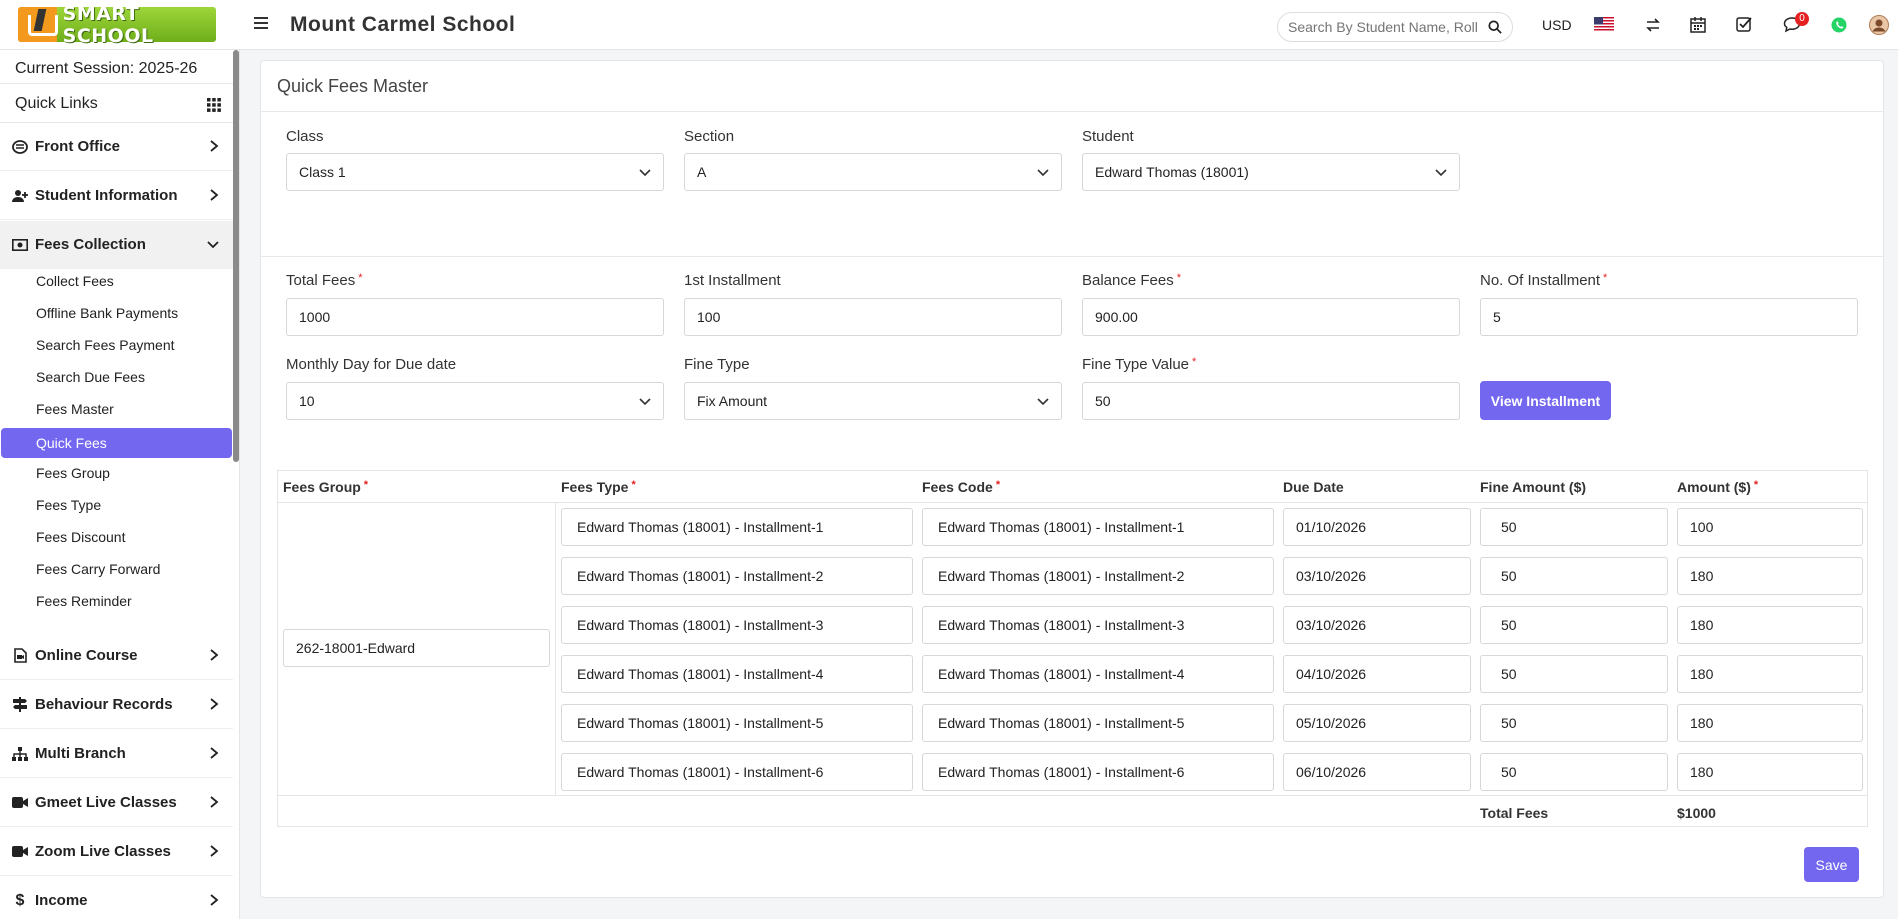  I want to click on current-session: Current Session: 2025-26, so click(106, 69).